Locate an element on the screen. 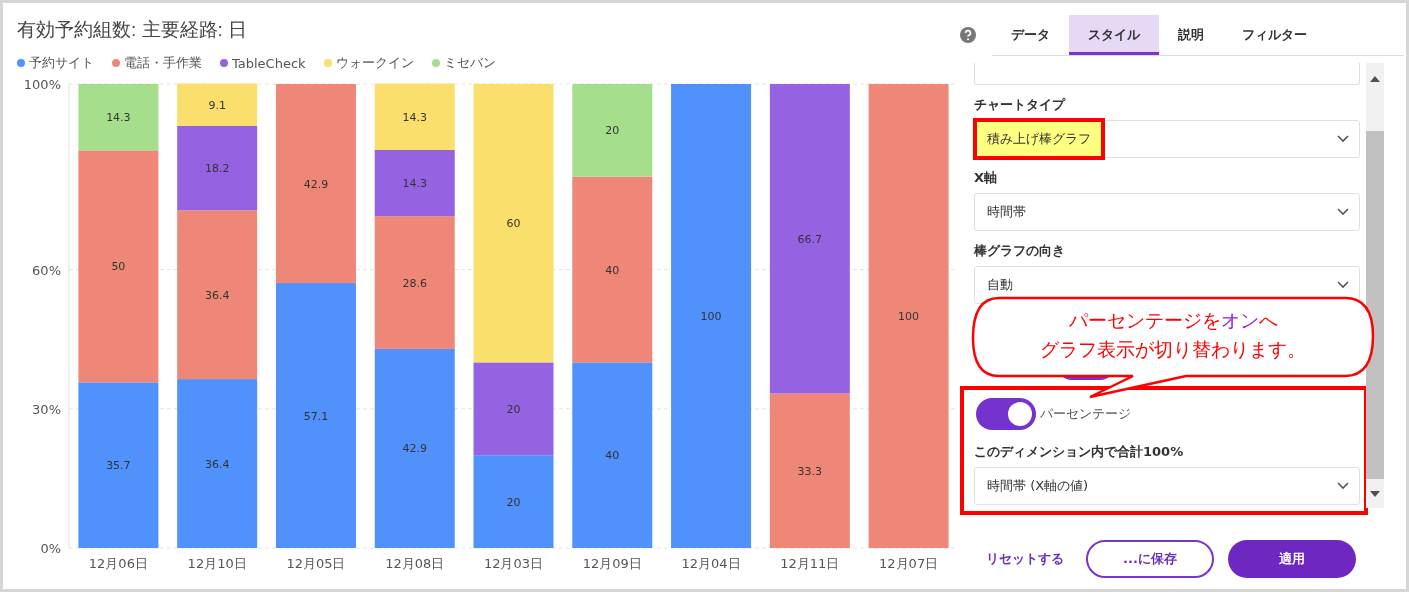 The width and height of the screenshot is (1409, 592). x-tick-label: 12月10日 is located at coordinates (217, 563).